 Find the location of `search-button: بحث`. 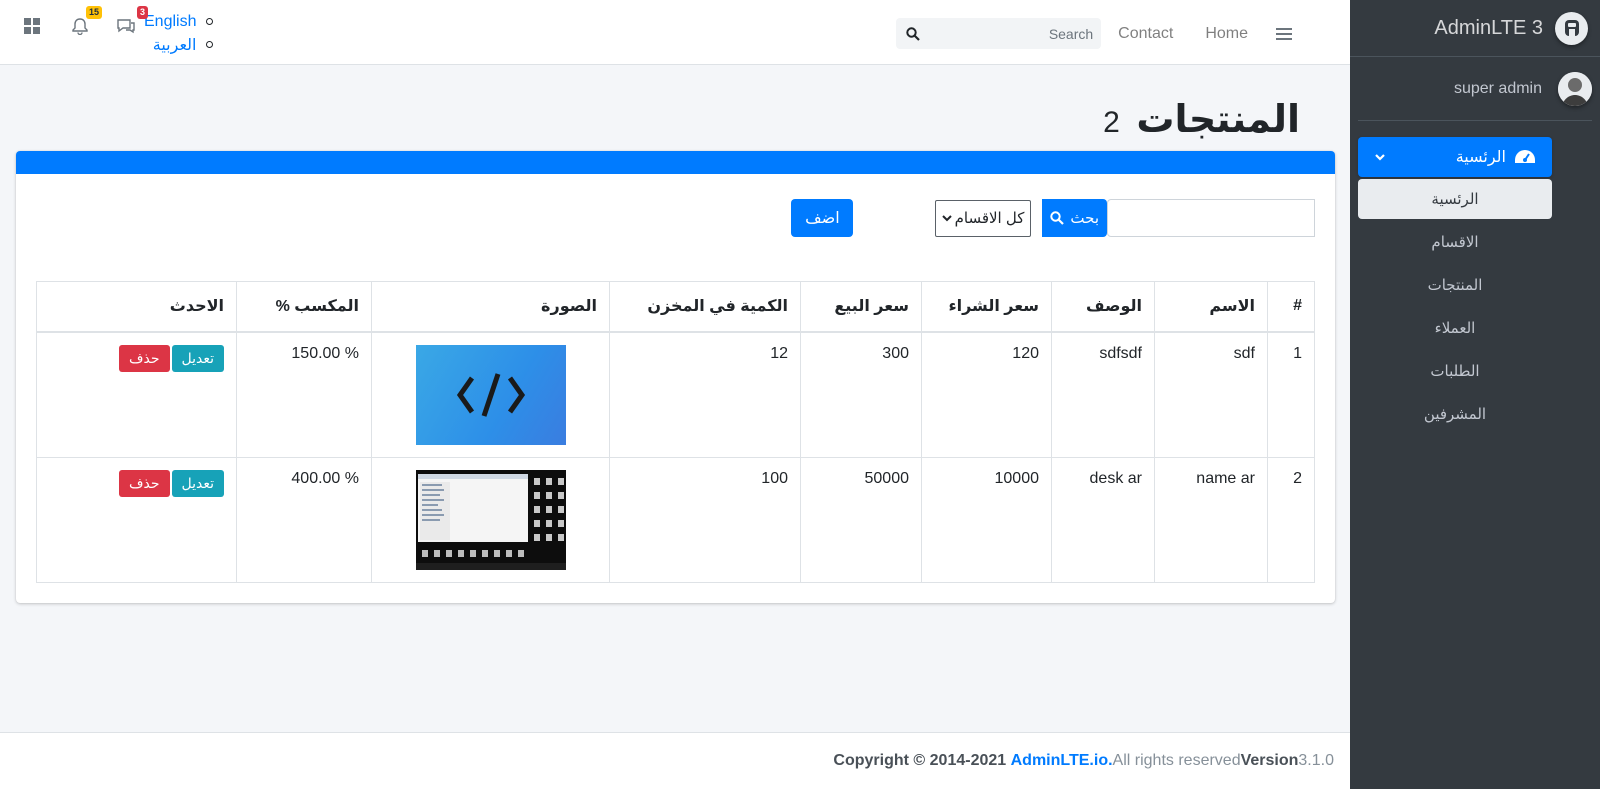

search-button: بحث is located at coordinates (1074, 218).